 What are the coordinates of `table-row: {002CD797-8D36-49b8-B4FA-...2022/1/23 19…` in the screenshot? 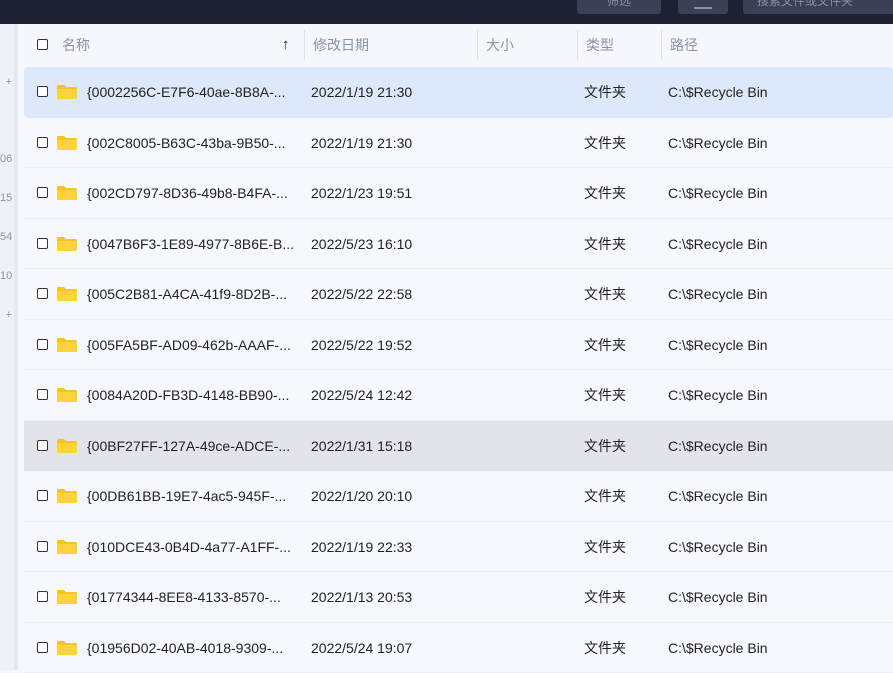 It's located at (458, 193).